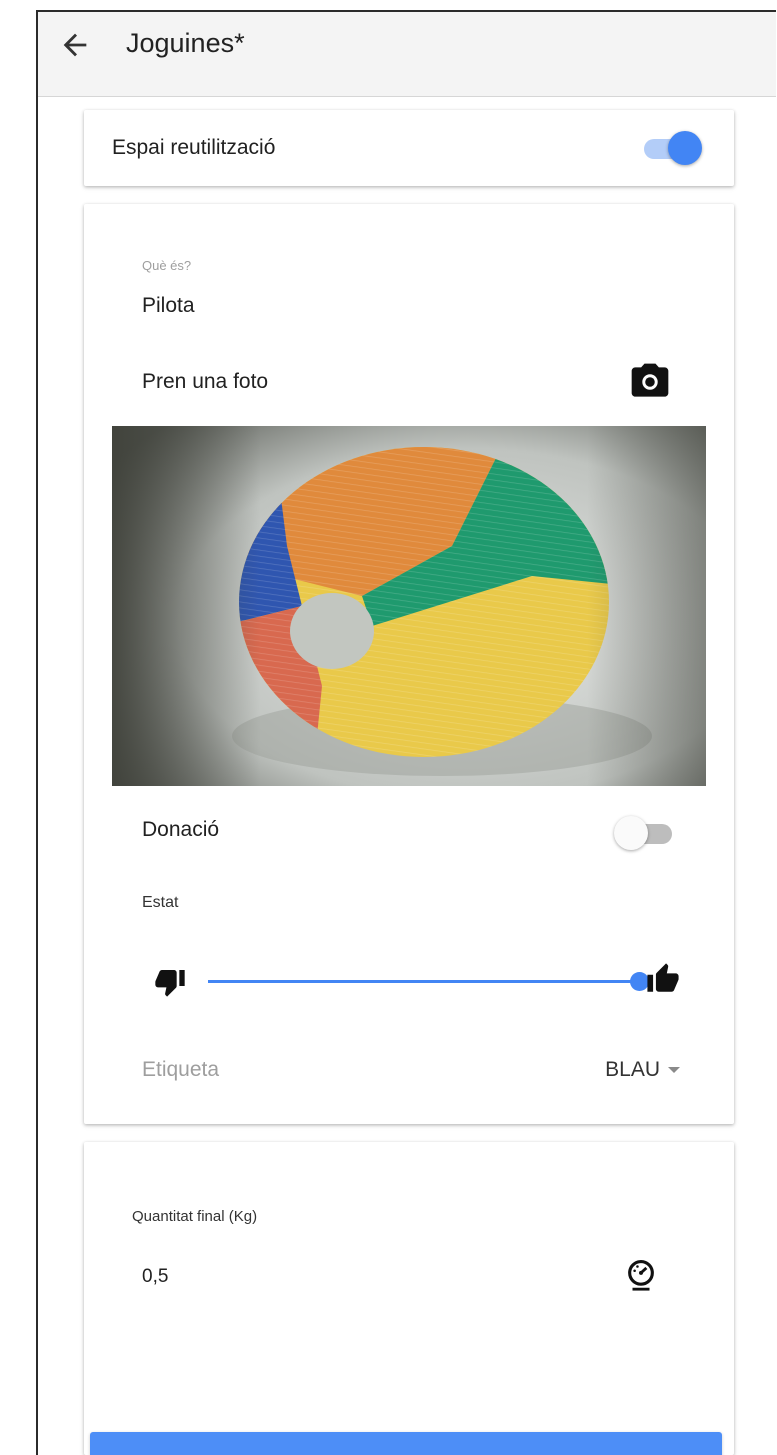  What do you see at coordinates (424, 981) in the screenshot?
I see `slider-fill` at bounding box center [424, 981].